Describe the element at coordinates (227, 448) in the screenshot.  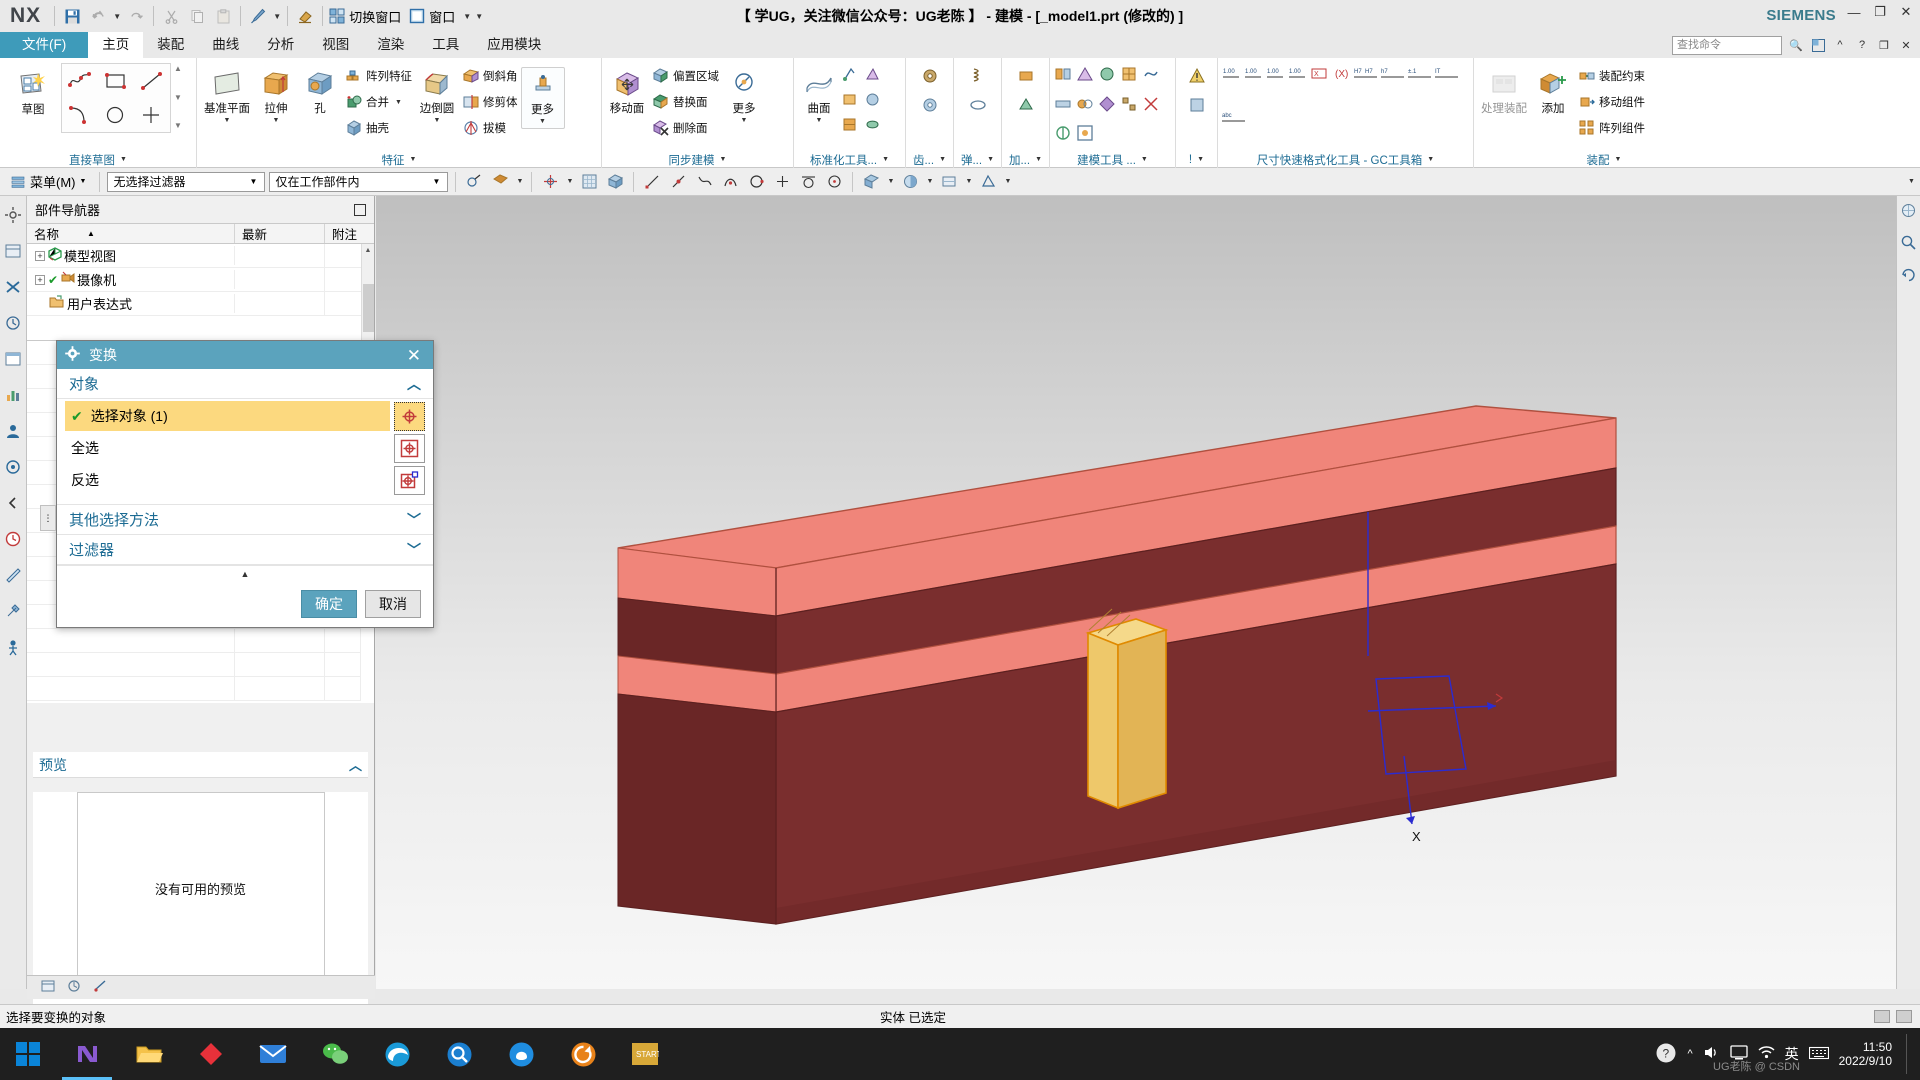
I see `select-all-row-label: 全选` at that location.